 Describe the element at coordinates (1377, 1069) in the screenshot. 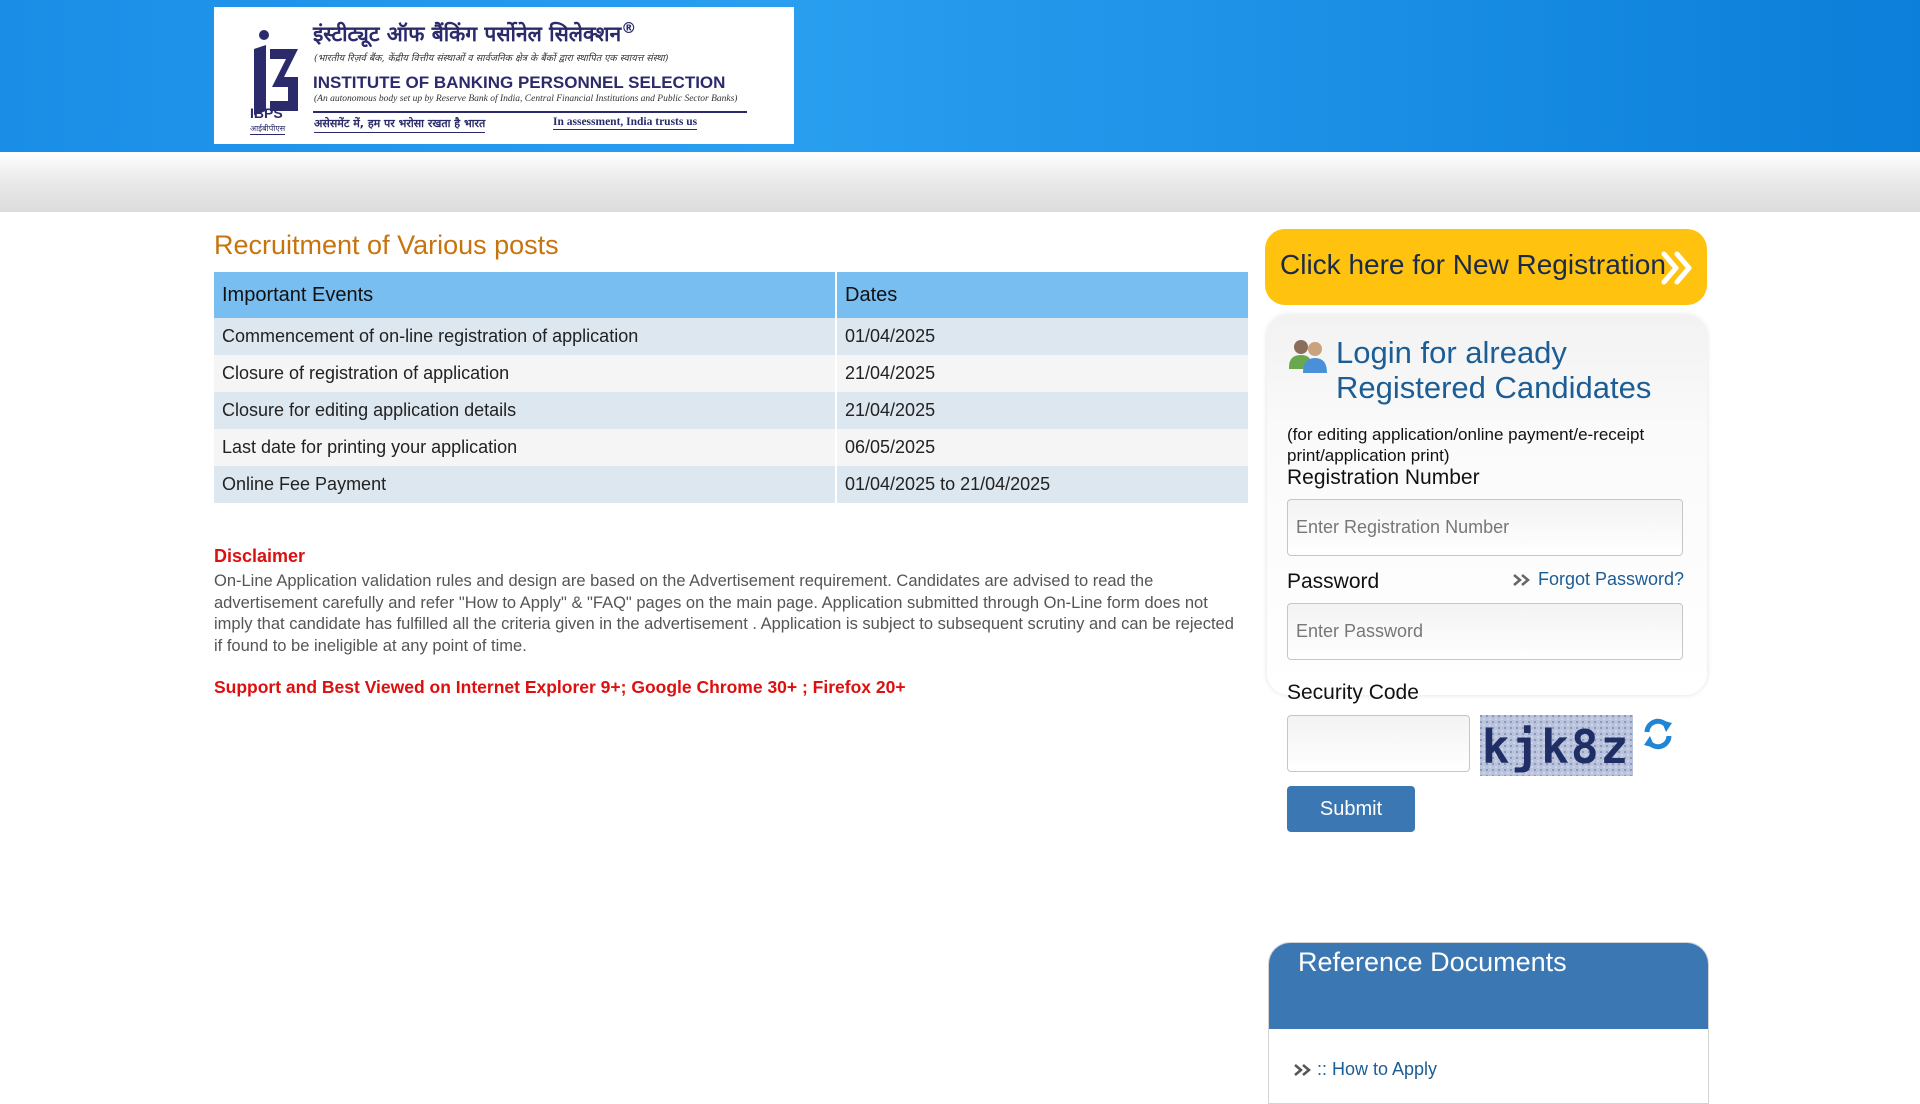

I see `how-to-apply-label: :: How to Apply` at that location.